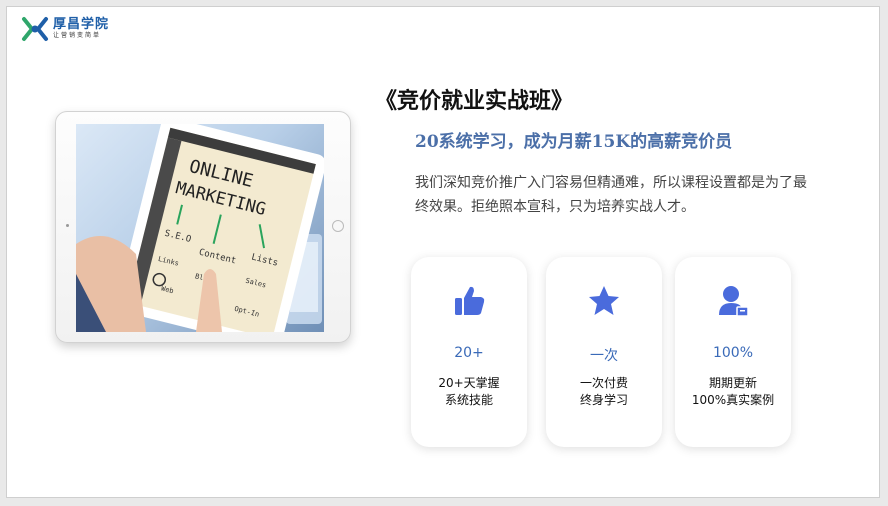  I want to click on card-description: 期期更新 100%真实案例, so click(733, 391).